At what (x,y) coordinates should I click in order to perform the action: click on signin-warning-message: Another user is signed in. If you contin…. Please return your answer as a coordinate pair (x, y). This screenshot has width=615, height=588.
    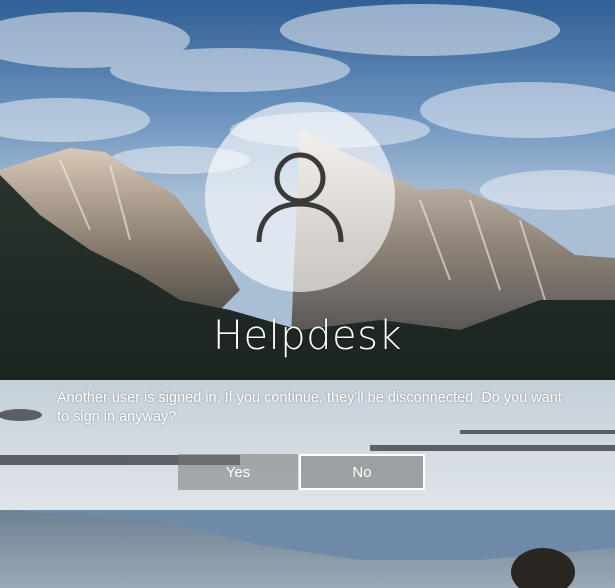
    Looking at the image, I should click on (309, 407).